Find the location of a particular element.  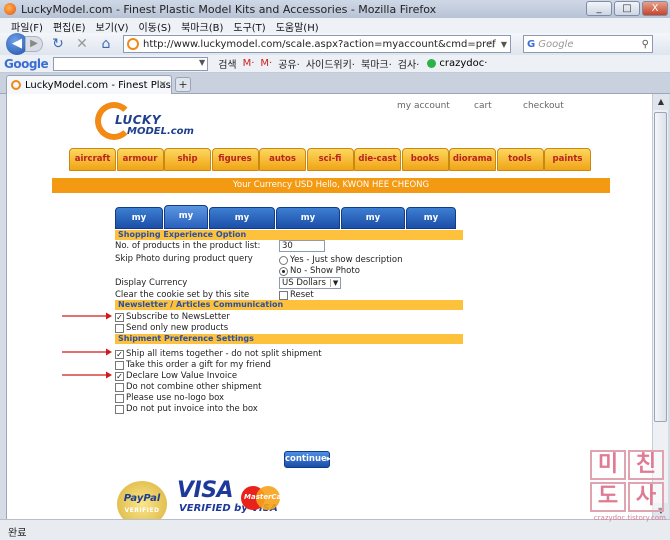

section-shopping: Shopping Experience Option is located at coordinates (289, 235).